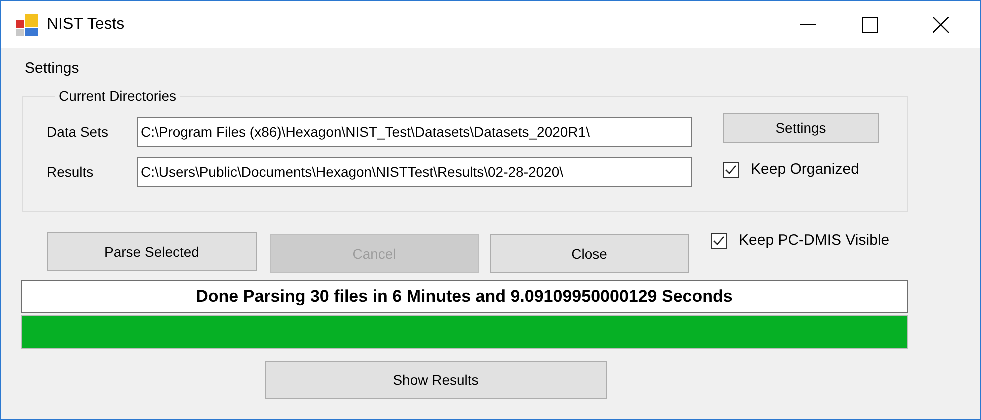 This screenshot has height=420, width=981. What do you see at coordinates (27, 25) in the screenshot?
I see `app-icon` at bounding box center [27, 25].